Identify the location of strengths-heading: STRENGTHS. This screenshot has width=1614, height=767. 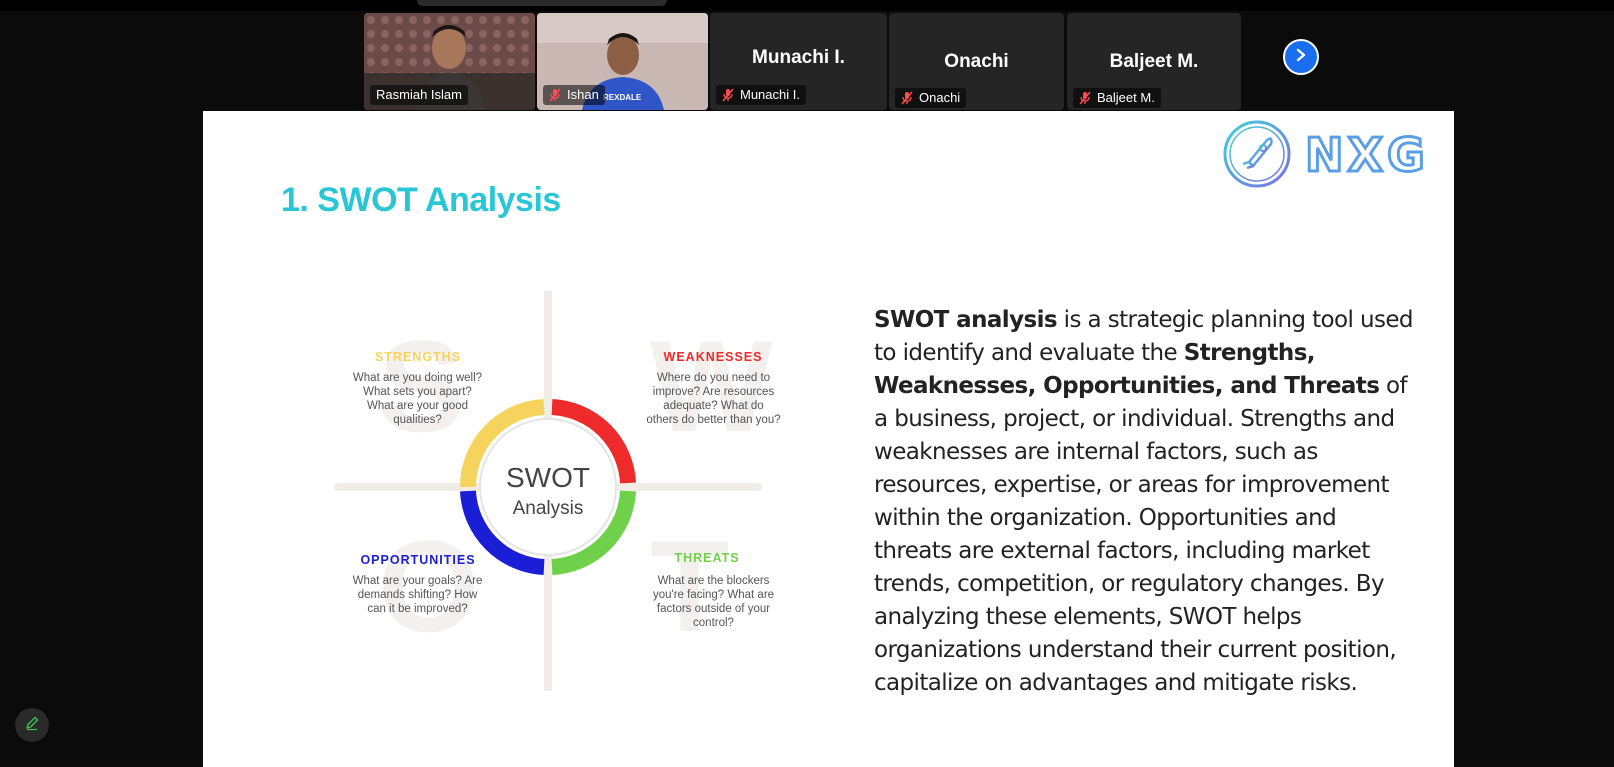
(418, 357).